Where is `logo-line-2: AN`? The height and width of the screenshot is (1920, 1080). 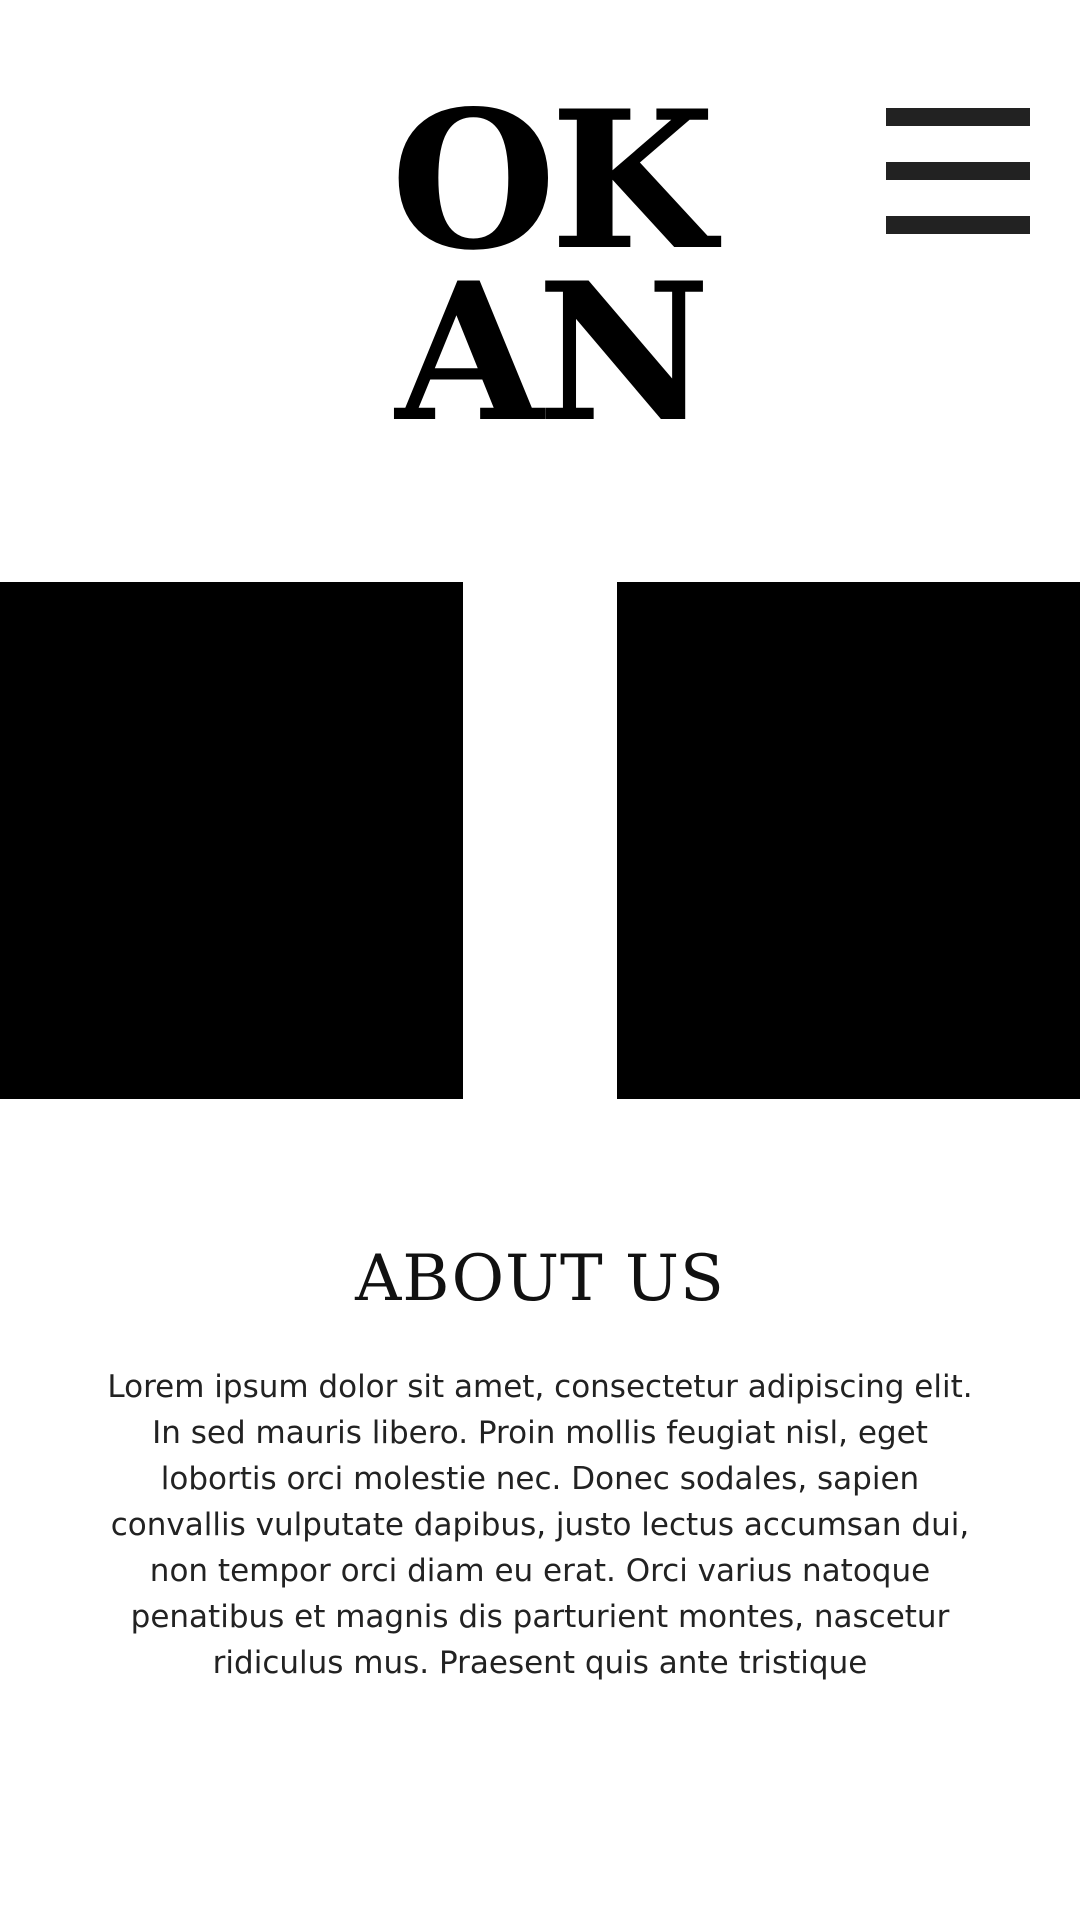
logo-line-2: AN is located at coordinates (552, 352).